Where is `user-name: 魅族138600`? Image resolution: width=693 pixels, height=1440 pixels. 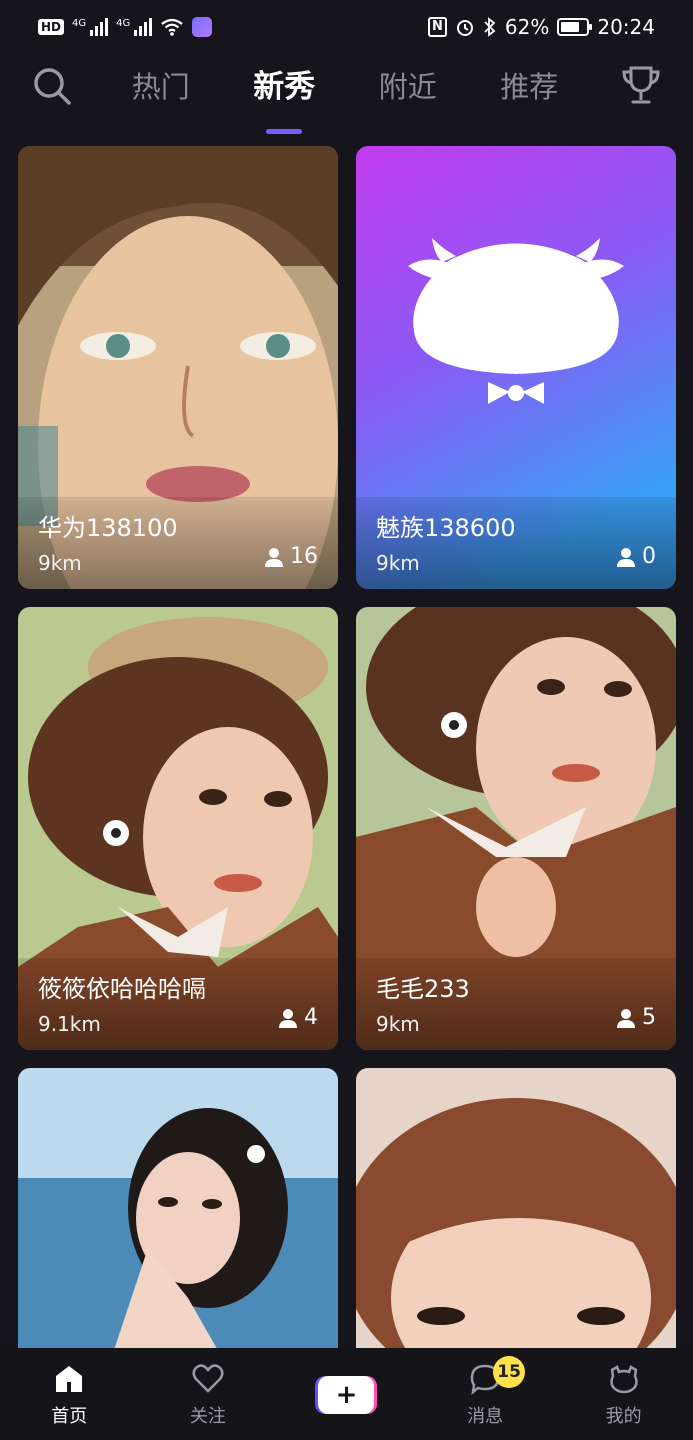
user-name: 魅族138600 is located at coordinates (446, 528).